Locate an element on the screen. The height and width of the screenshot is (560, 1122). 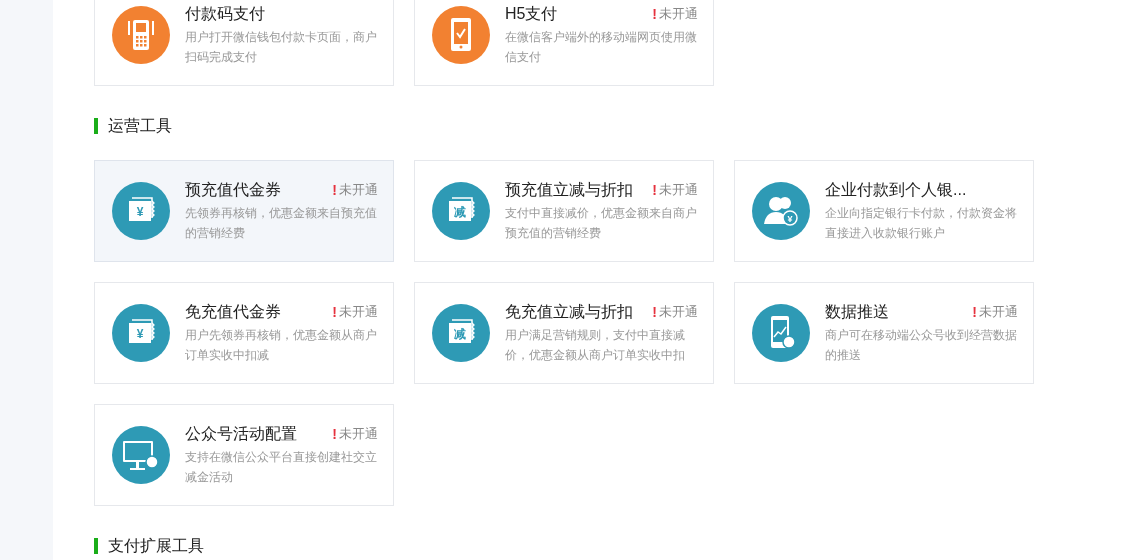
service-card: 付款码支付 用户打开微信钱包付款卡页面，商户扫码完成支付 is located at coordinates (244, 43).